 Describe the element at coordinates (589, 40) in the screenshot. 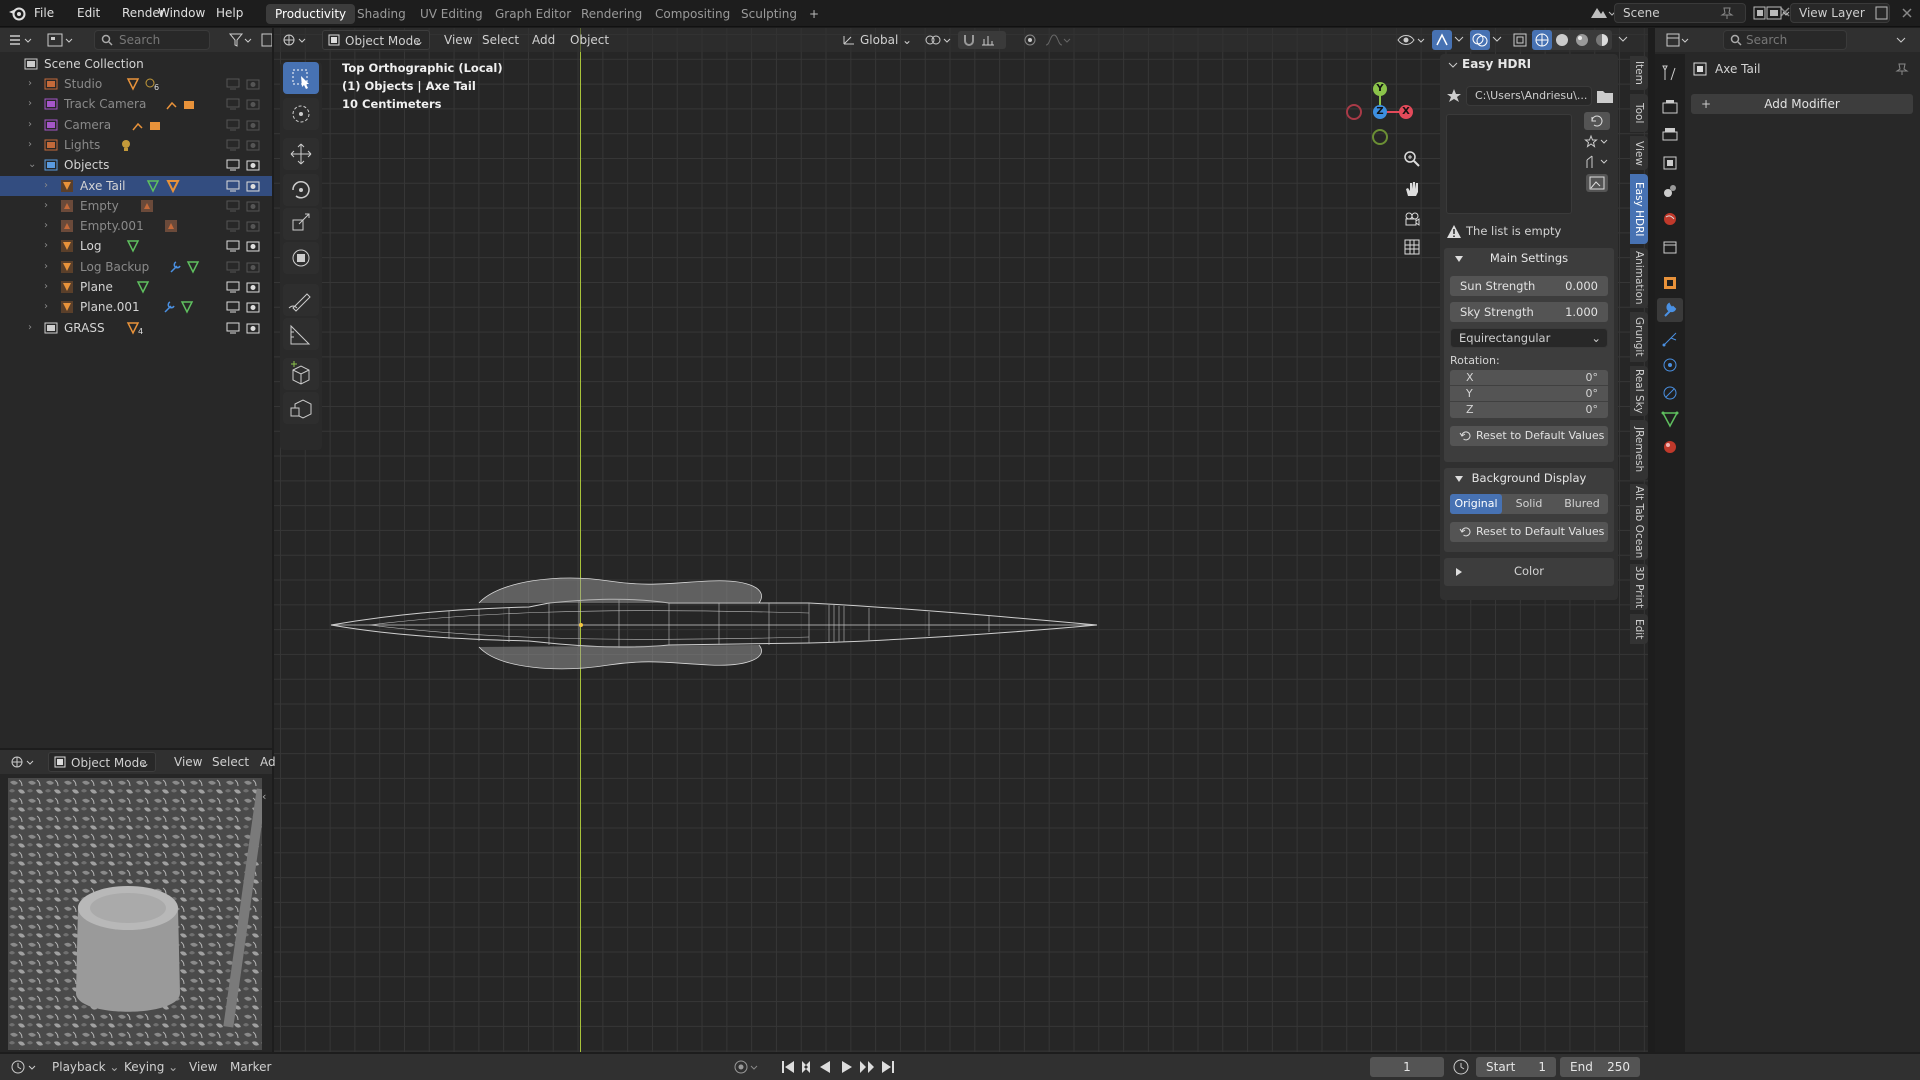

I see `menu-object: Object` at that location.